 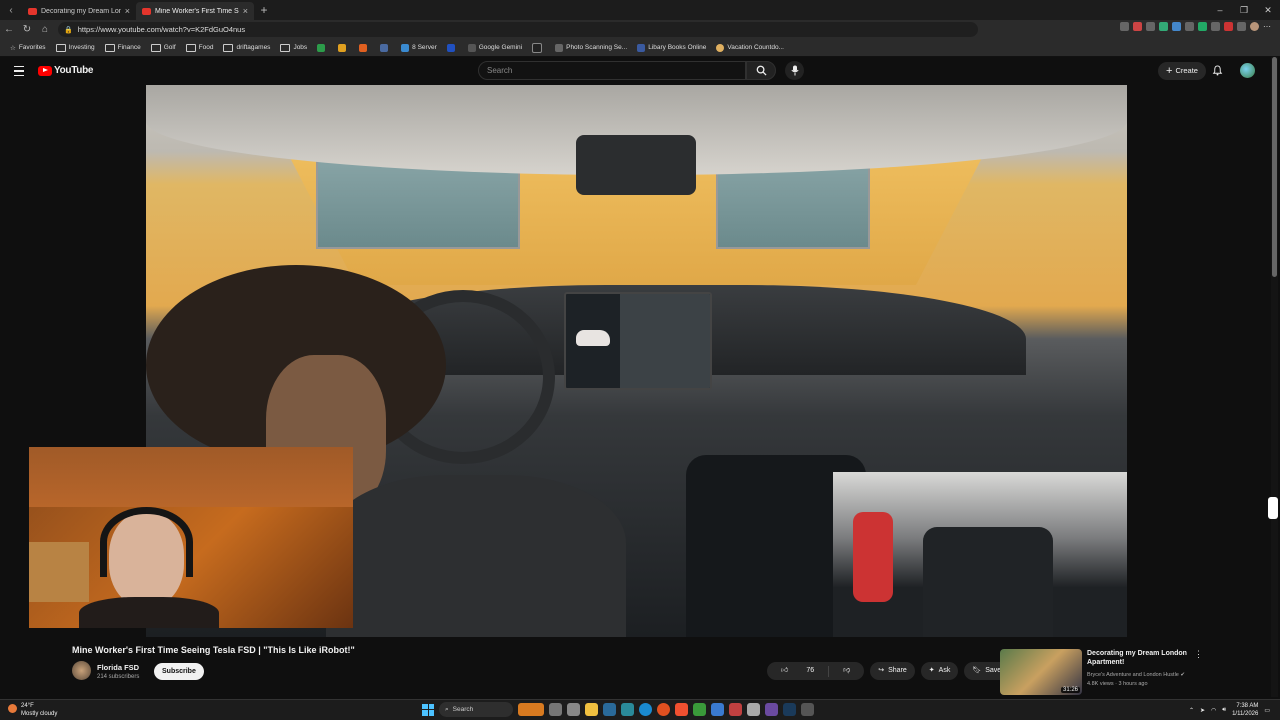 I want to click on firefox-icon, so click(x=663, y=709).